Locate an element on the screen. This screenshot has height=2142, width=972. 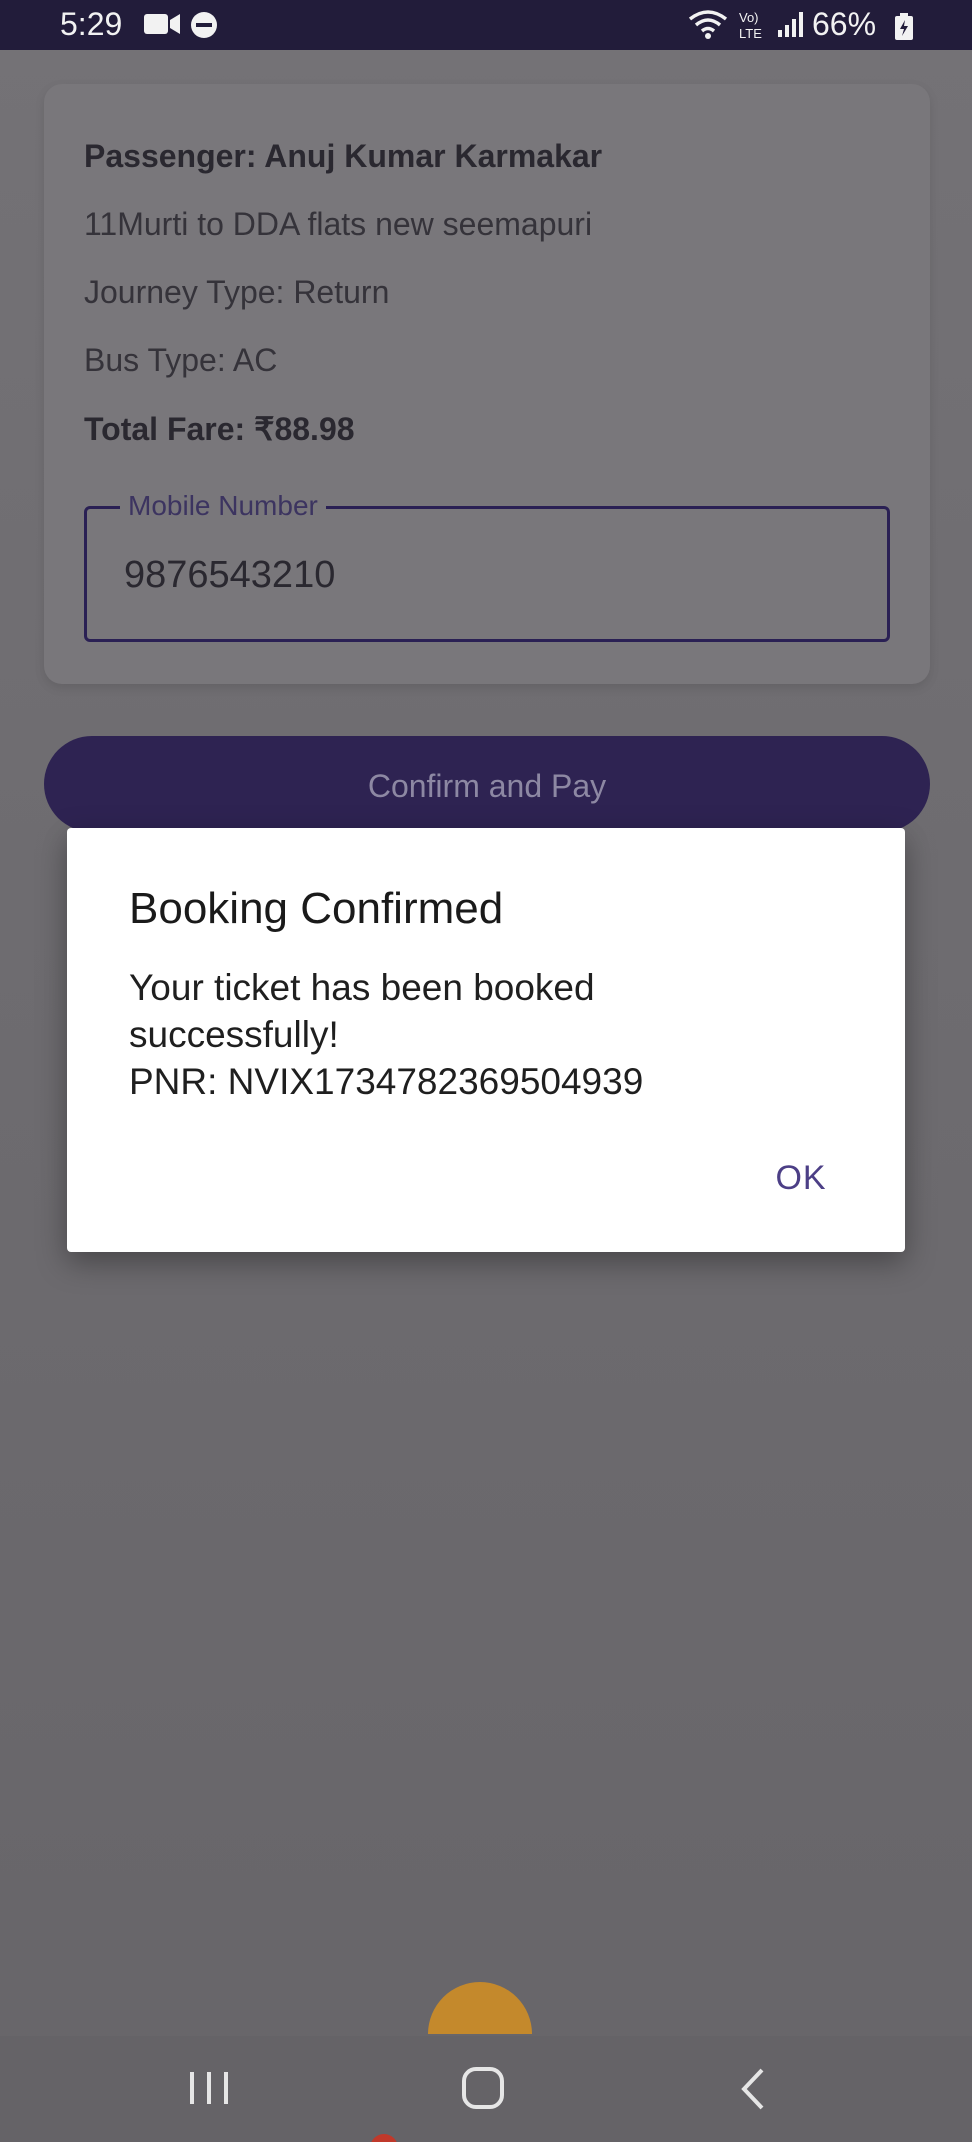
back-icon is located at coordinates (753, 2089).